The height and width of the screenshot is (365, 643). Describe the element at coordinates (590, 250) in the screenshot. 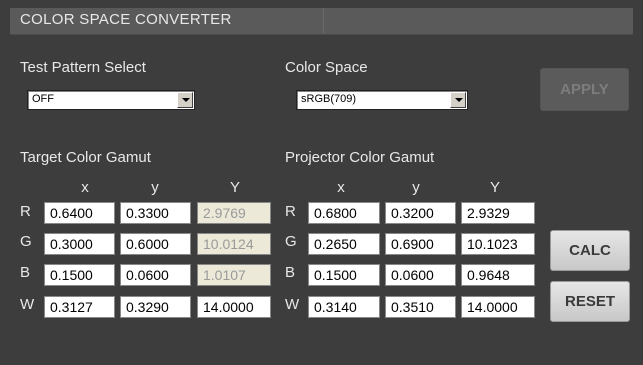

I see `calc-button: CALC` at that location.